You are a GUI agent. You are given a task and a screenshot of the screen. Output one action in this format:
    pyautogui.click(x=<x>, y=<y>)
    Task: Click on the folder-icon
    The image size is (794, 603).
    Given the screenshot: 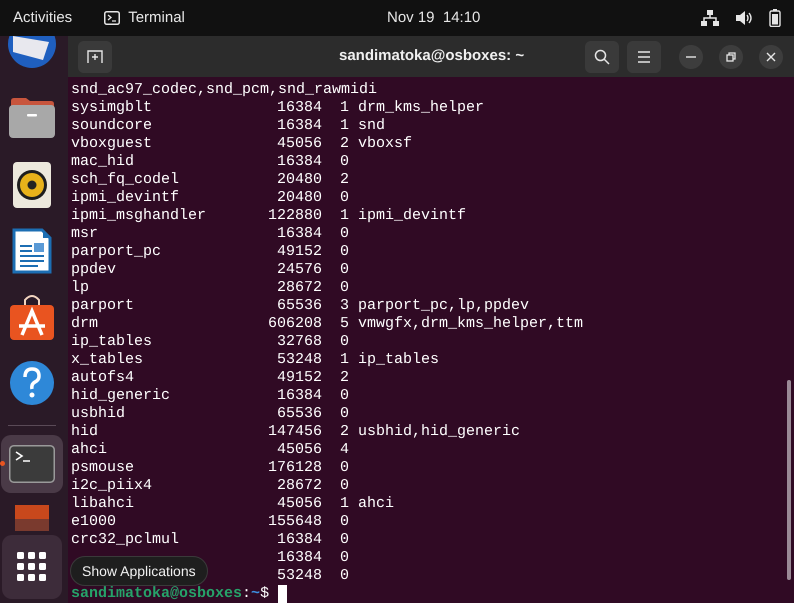 What is the action you would take?
    pyautogui.click(x=32, y=118)
    